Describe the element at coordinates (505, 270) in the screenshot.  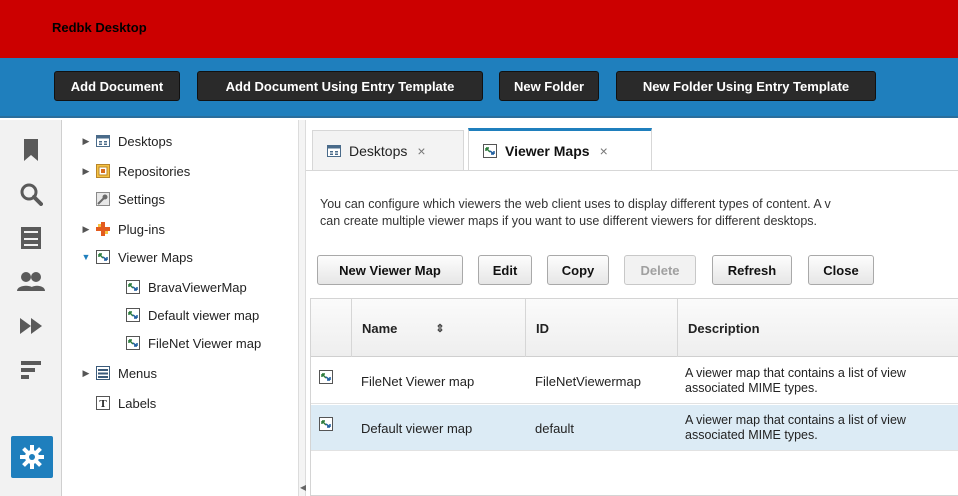
I see `edit-button: Edit` at that location.